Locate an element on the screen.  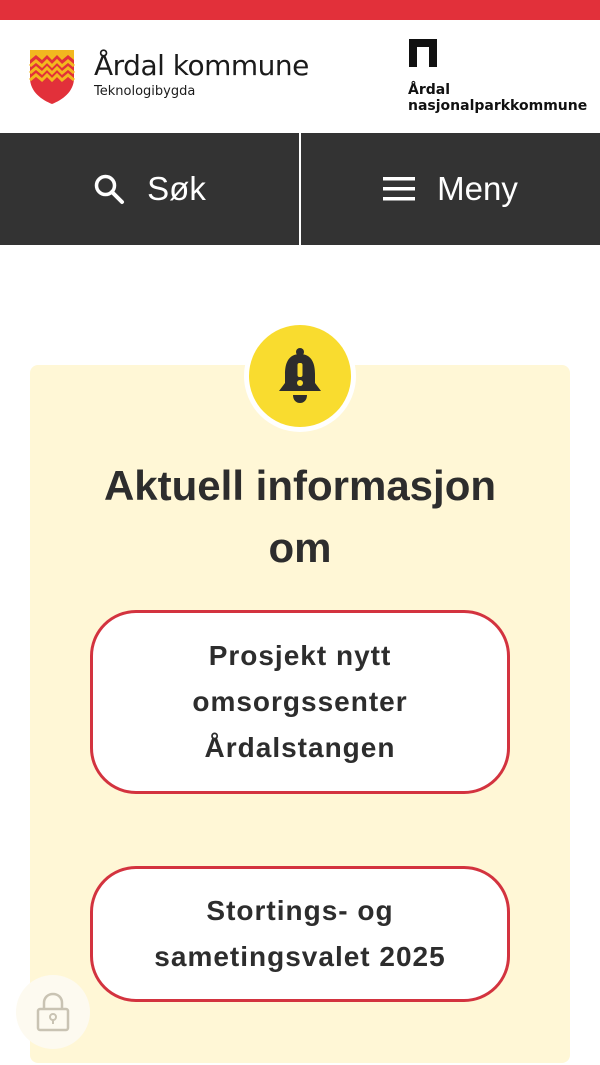
hamburger-menu-icon is located at coordinates (399, 189).